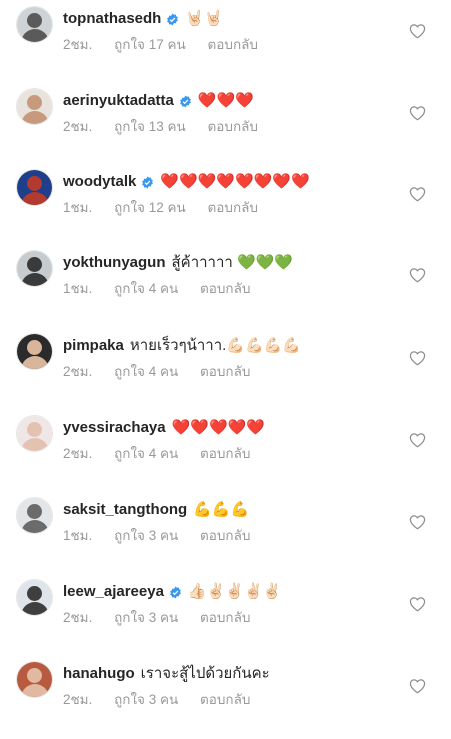 The image size is (451, 739). Describe the element at coordinates (113, 592) in the screenshot. I see `username: leew_ajareeya` at that location.